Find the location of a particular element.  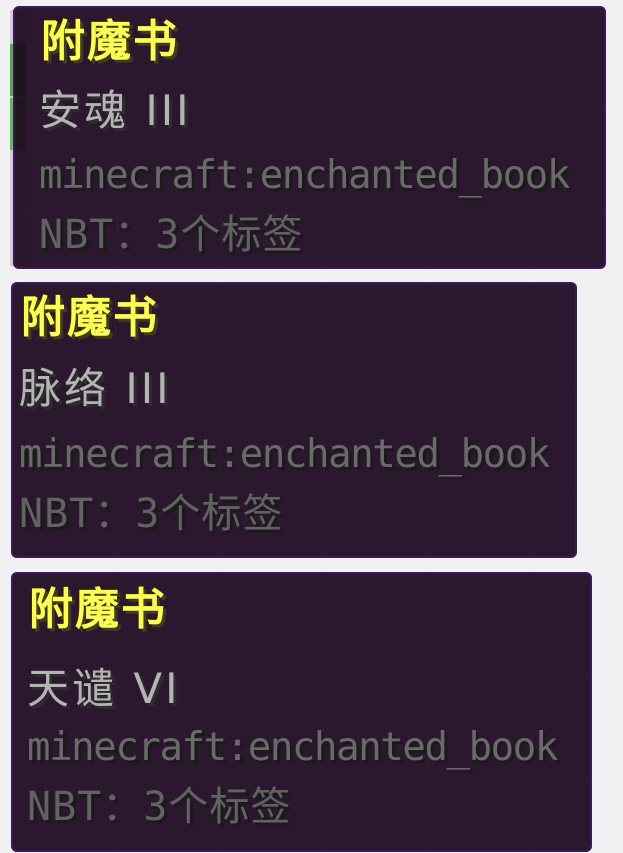

enchantment-line: 脉络 III is located at coordinates (95, 388).